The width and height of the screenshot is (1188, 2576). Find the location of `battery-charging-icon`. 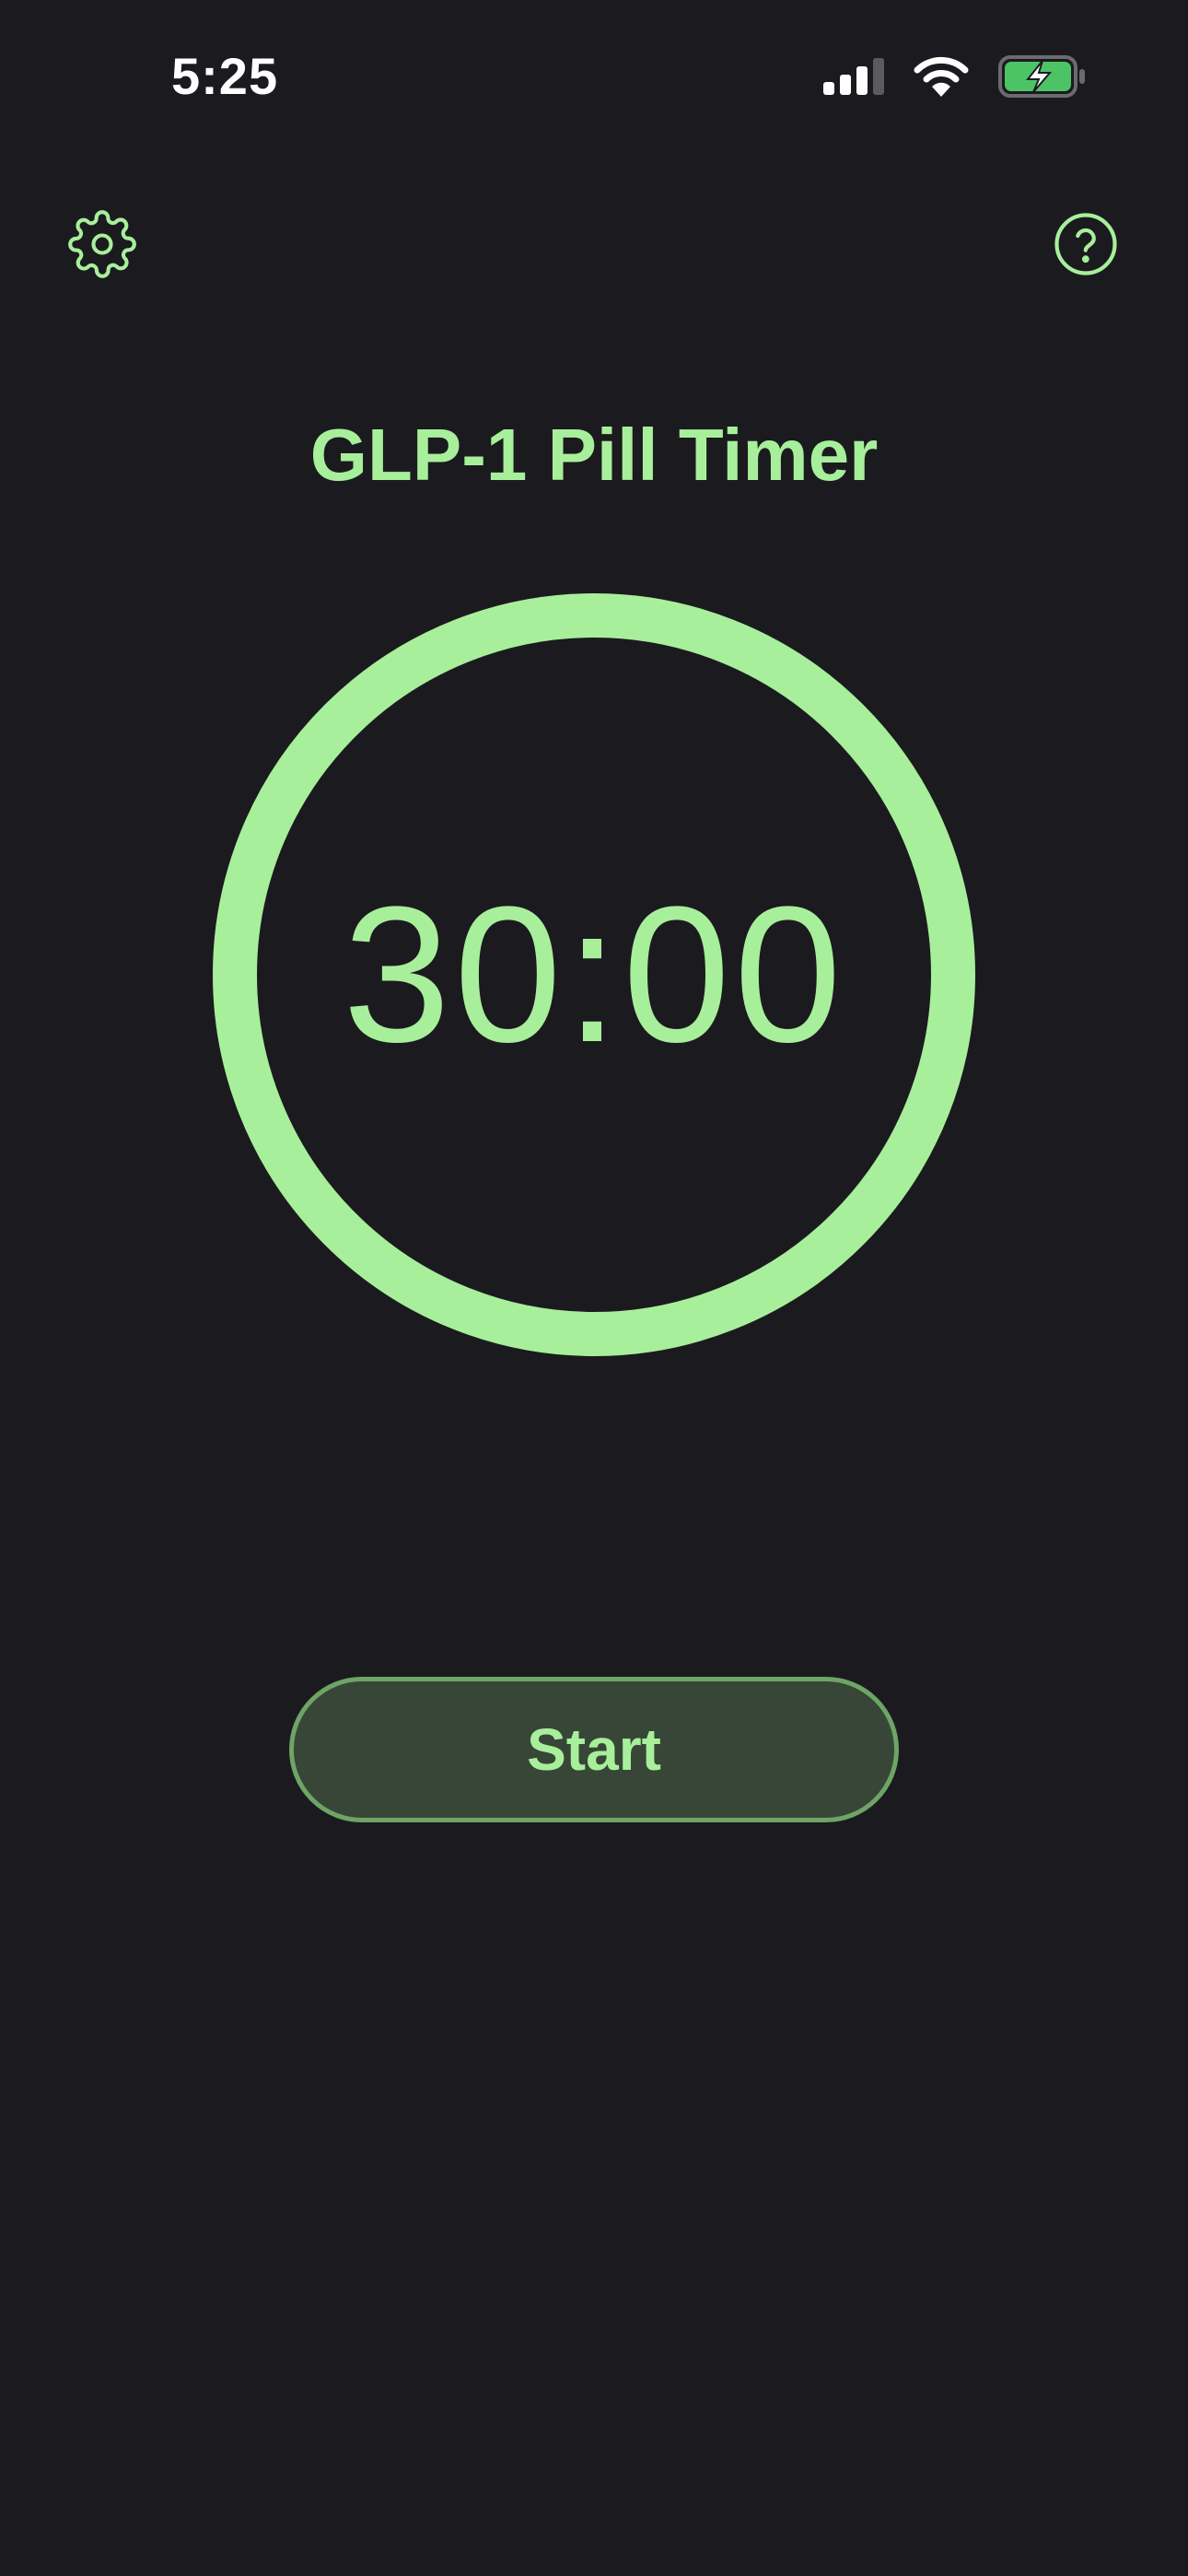

battery-charging-icon is located at coordinates (1041, 76).